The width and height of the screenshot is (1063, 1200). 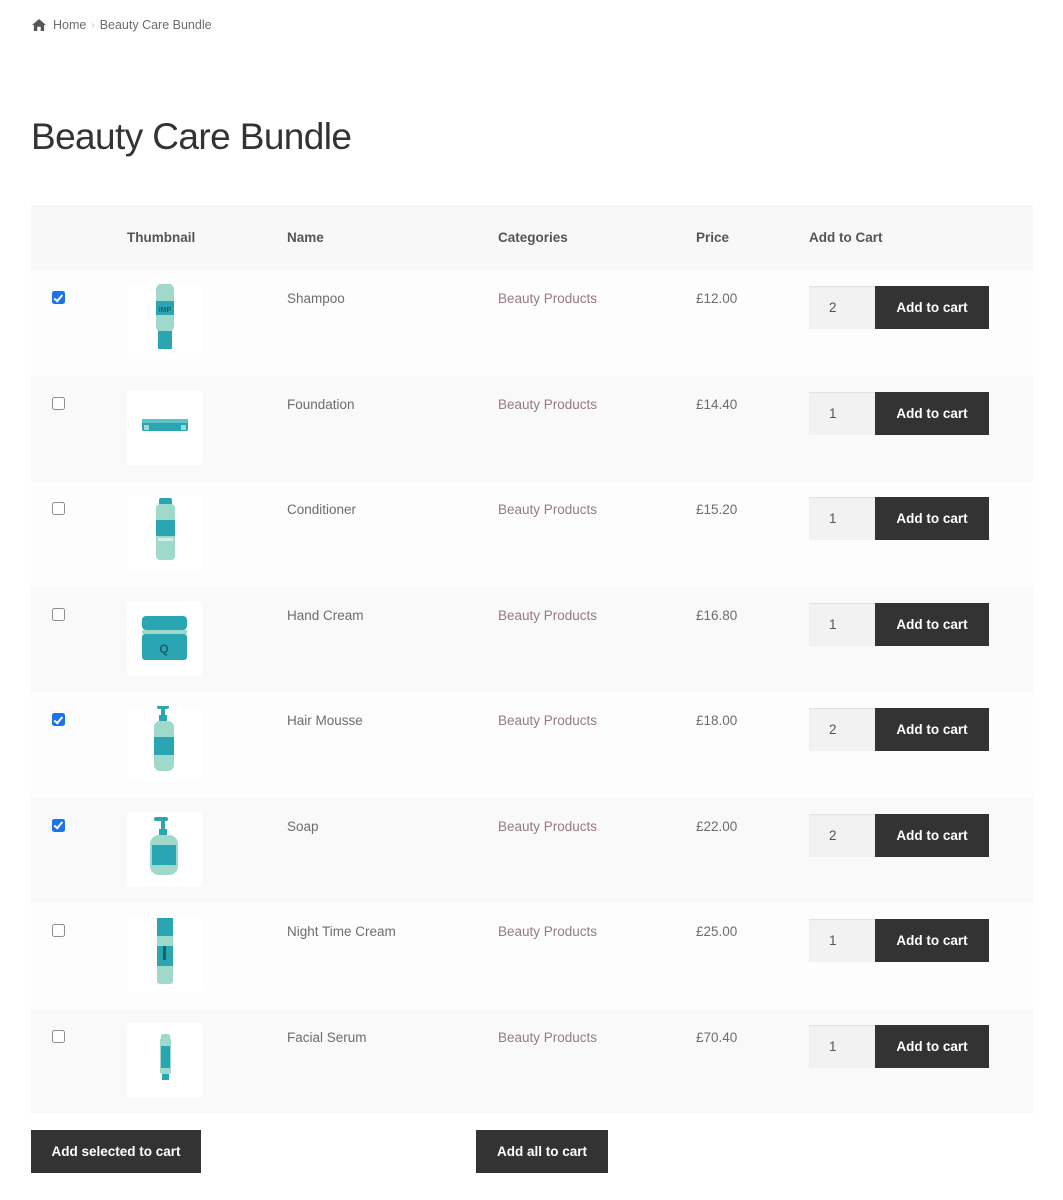 I want to click on header-thumbnail: Thumbnail, so click(x=161, y=237).